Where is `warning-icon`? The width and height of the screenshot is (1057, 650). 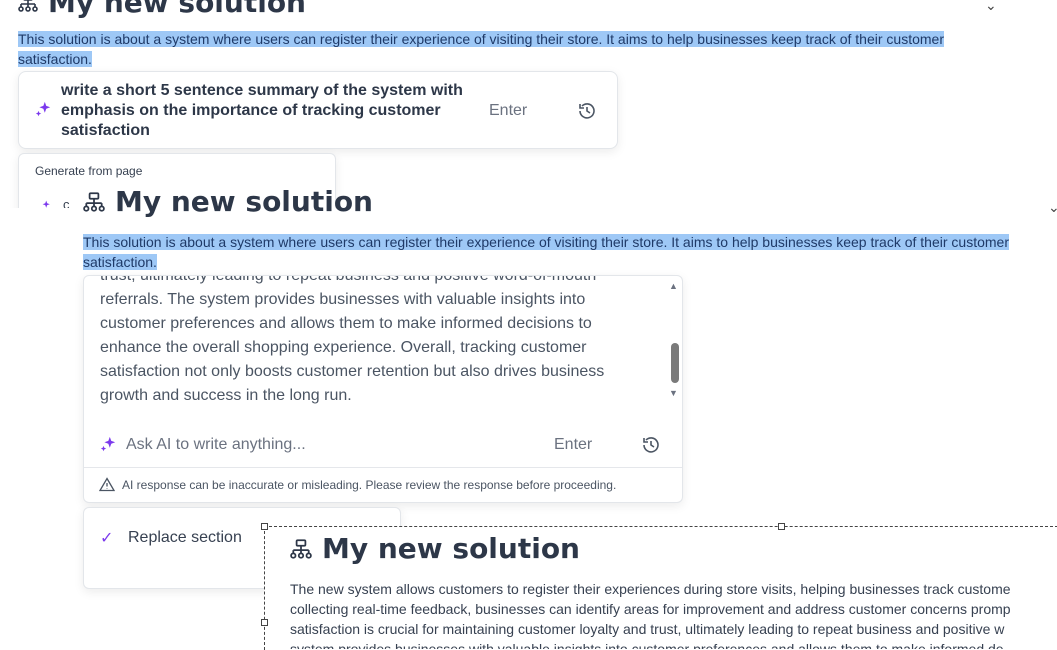
warning-icon is located at coordinates (107, 484).